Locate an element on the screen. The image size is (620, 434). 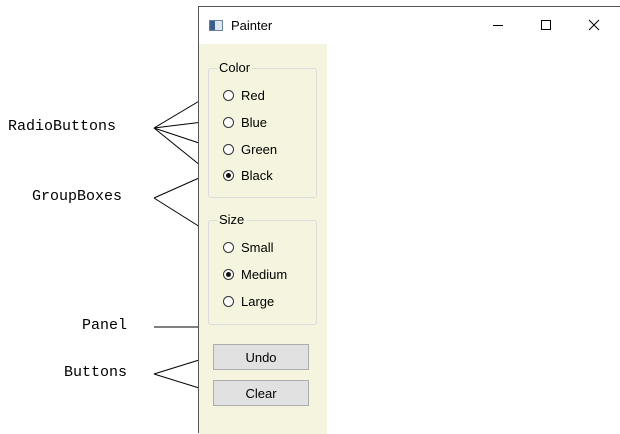
size-groupbox: Size Small Medium Large is located at coordinates (262, 268).